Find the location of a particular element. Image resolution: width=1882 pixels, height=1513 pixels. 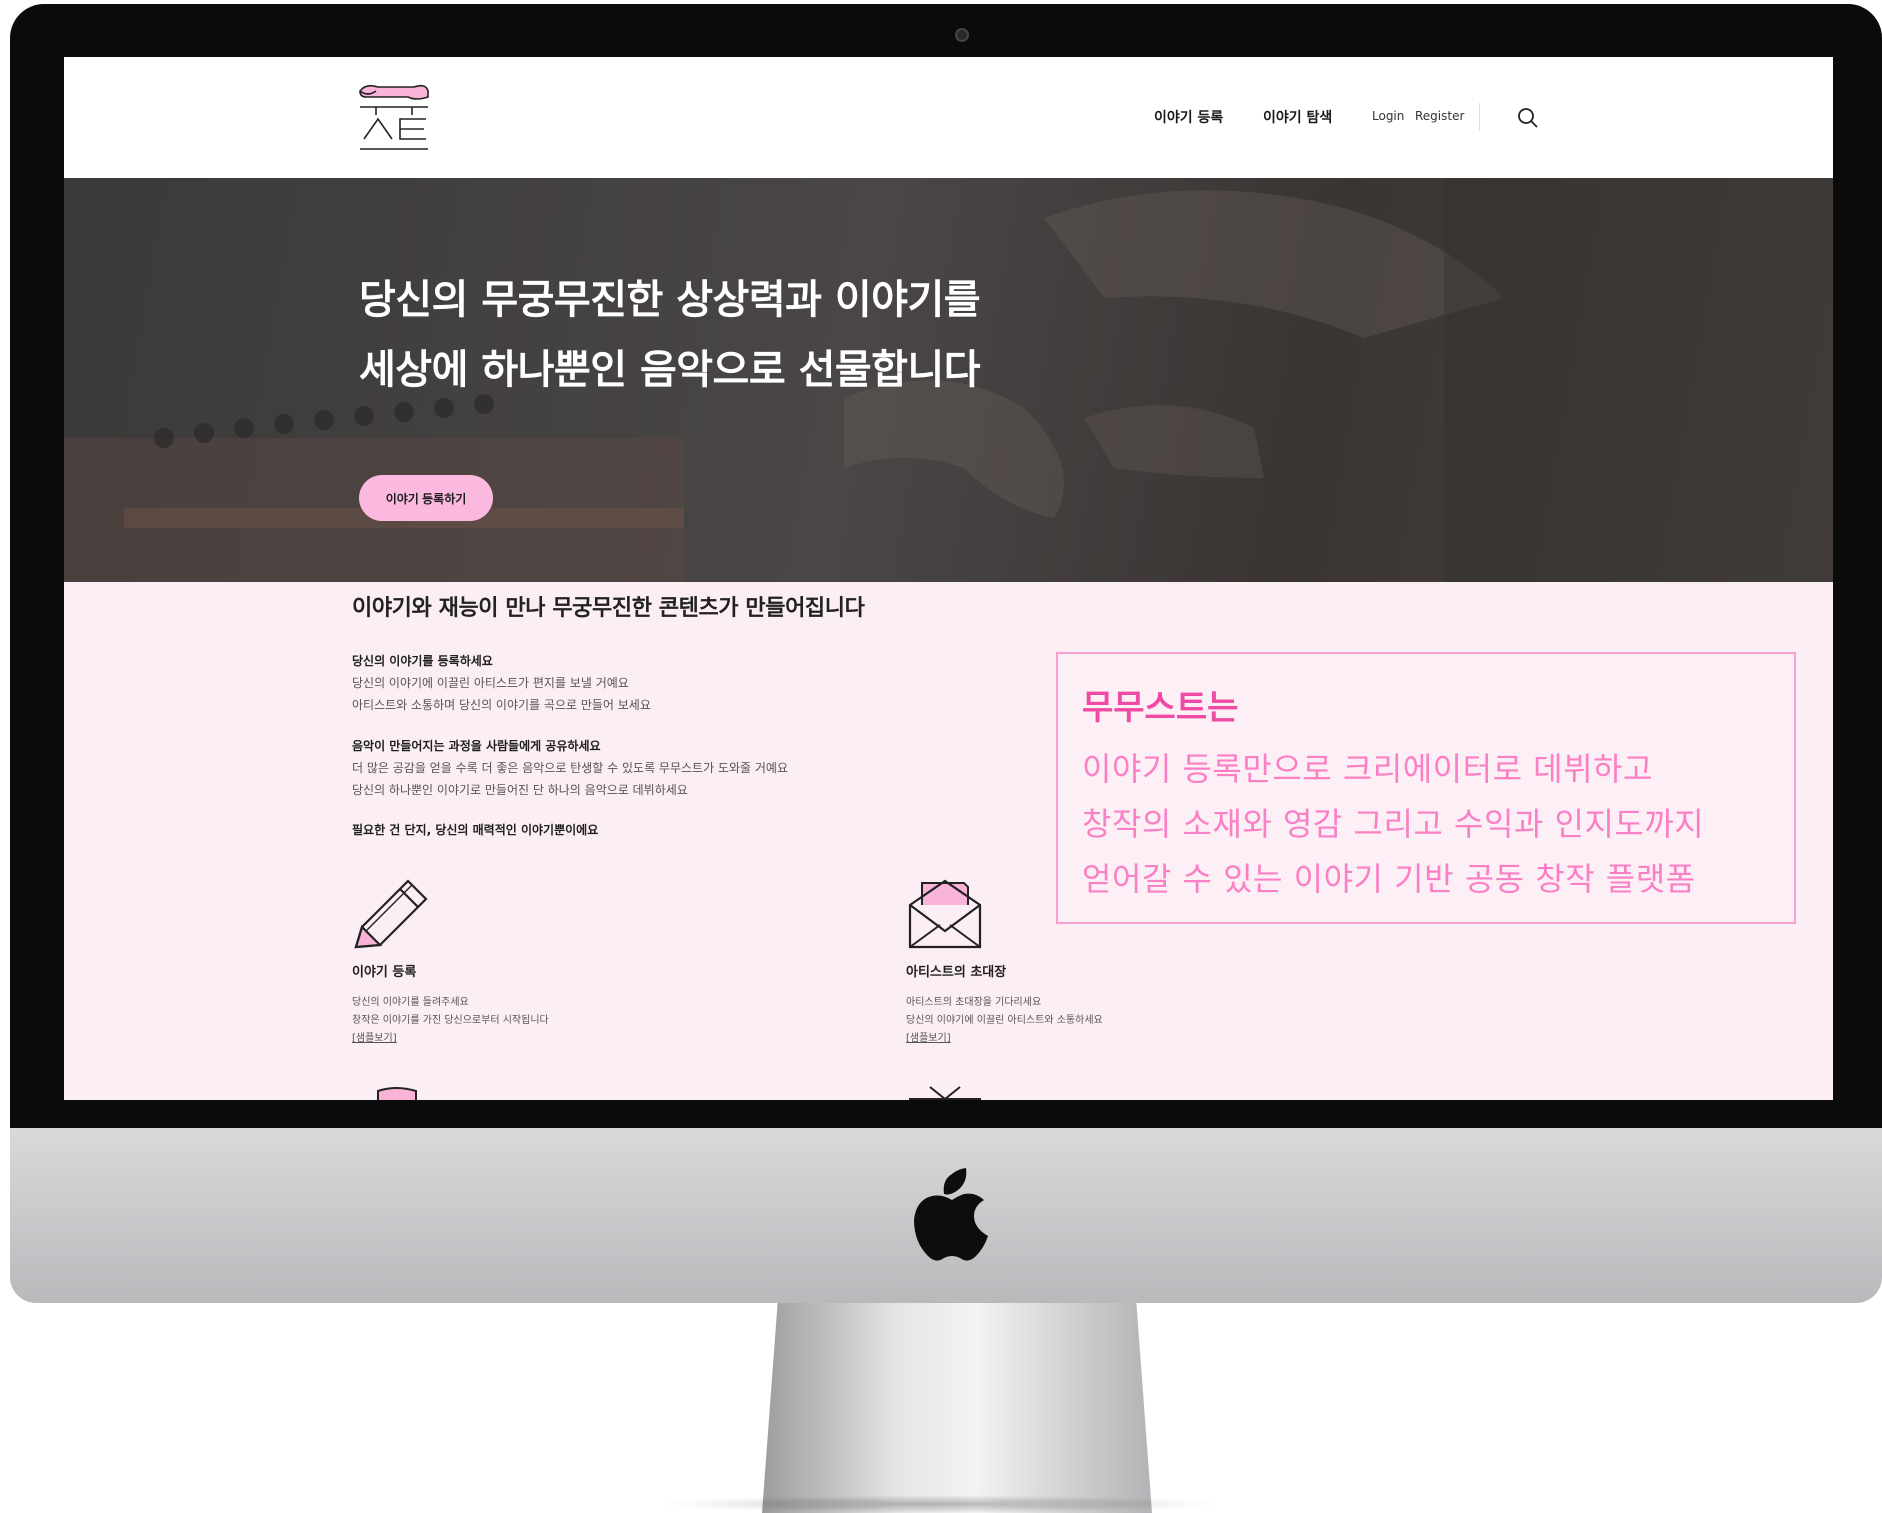

mumuste-logo is located at coordinates (393, 117).